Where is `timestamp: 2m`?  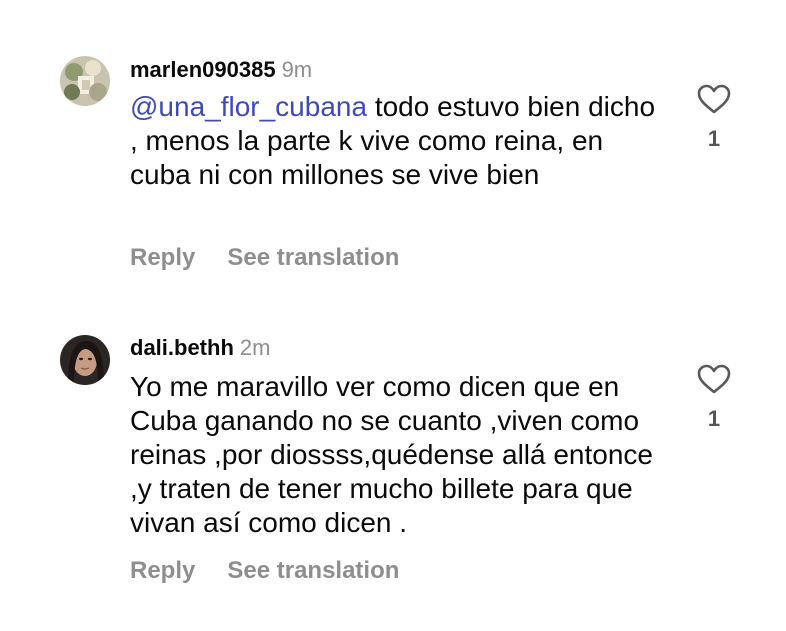 timestamp: 2m is located at coordinates (255, 347).